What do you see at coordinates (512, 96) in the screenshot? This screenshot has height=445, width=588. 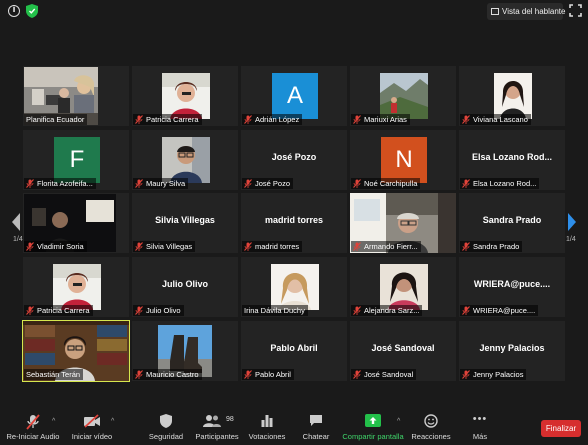 I see `participant-tile: Viviana Lascano` at bounding box center [512, 96].